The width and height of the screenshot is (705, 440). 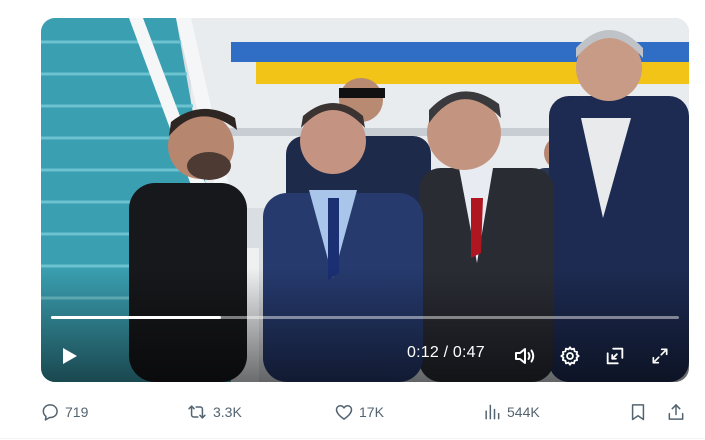 I want to click on video-time-total: 0:47, so click(x=468, y=352).